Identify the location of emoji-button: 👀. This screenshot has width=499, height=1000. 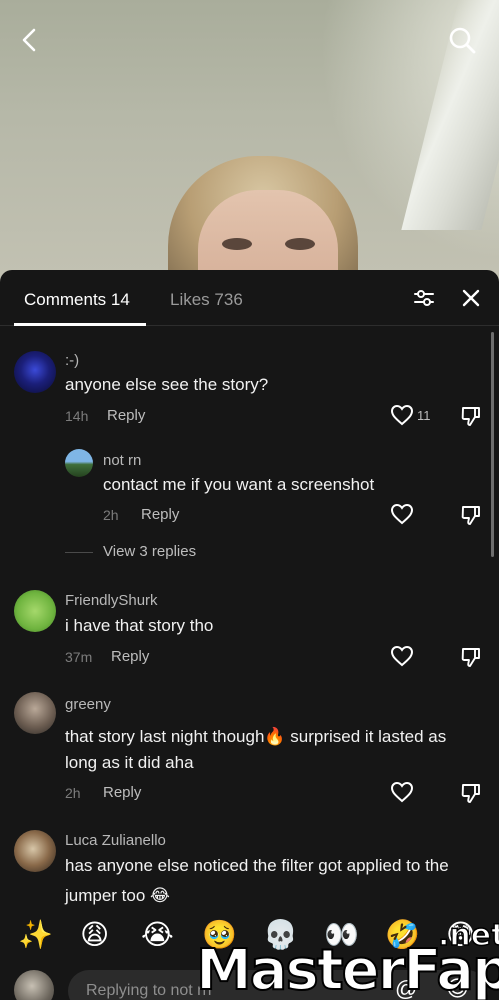
(341, 935).